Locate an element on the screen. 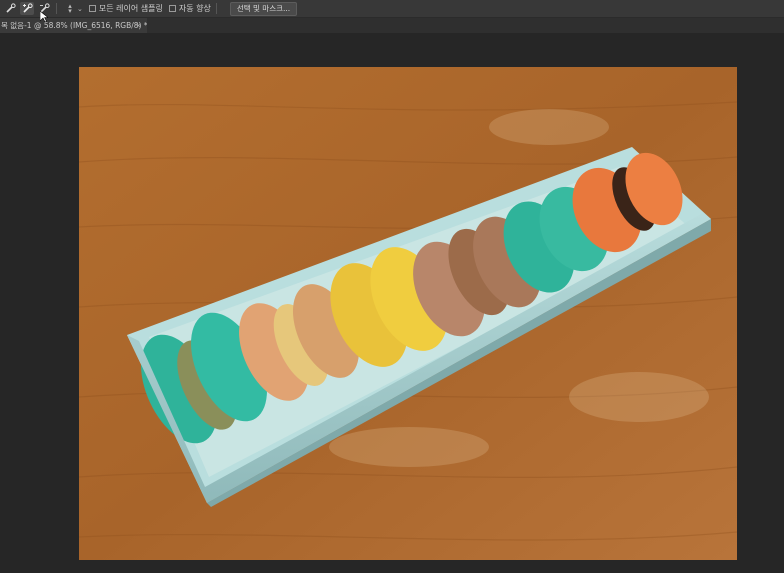 The height and width of the screenshot is (573, 784). brush-icon is located at coordinates (10, 8).